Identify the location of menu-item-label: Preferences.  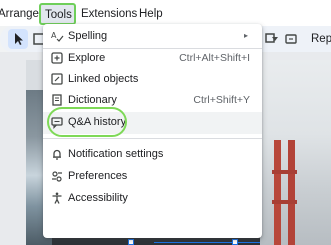
(98, 176).